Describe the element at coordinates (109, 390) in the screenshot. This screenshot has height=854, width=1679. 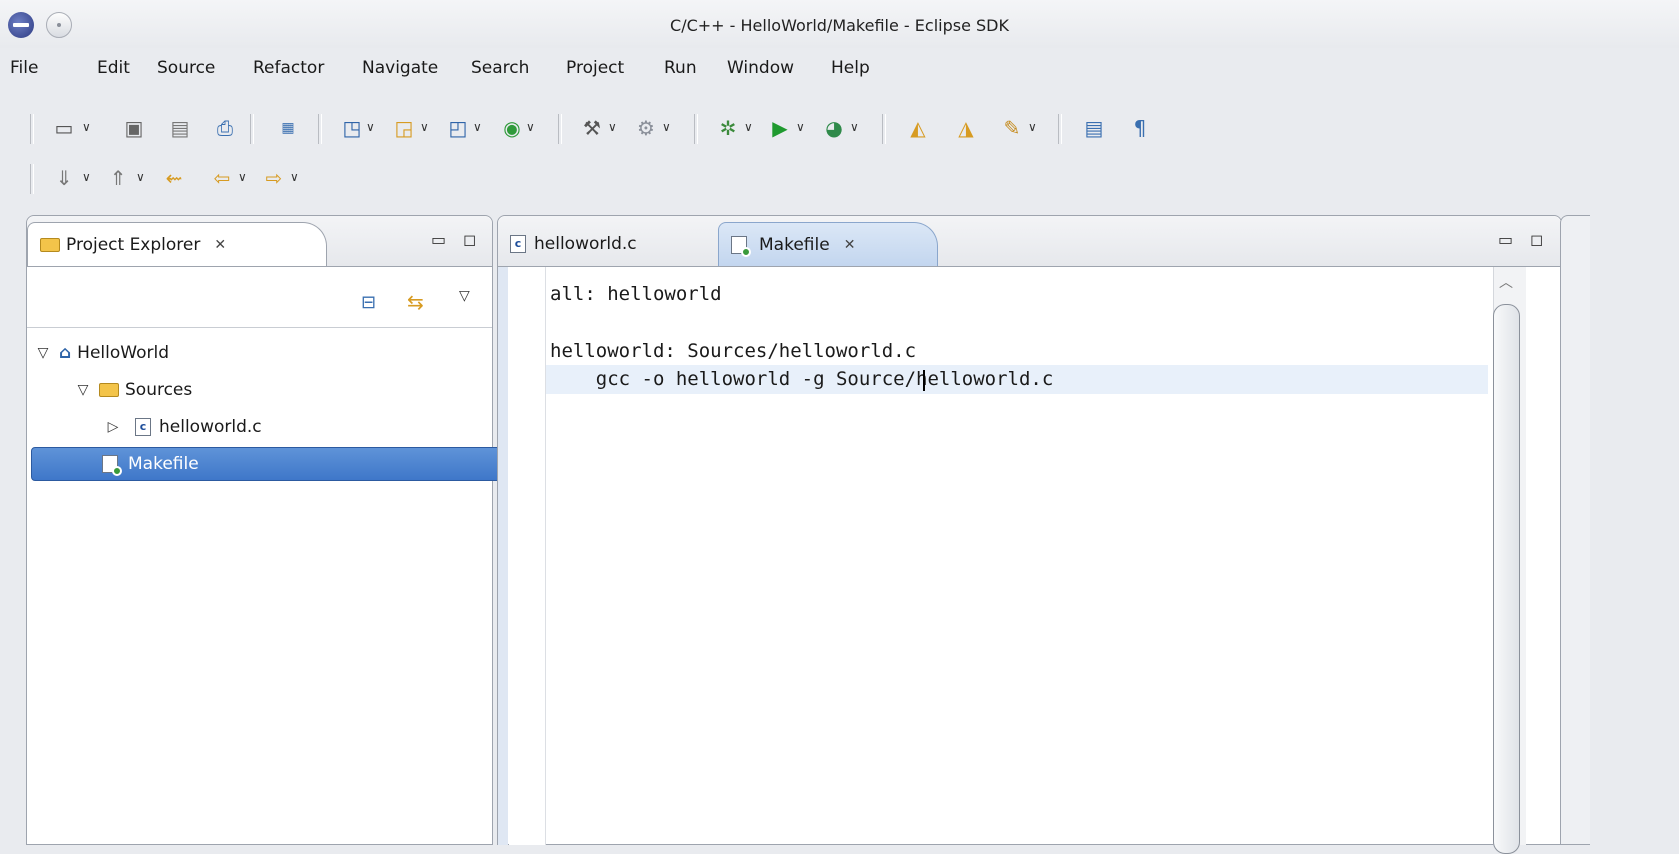
I see `folder-icon` at that location.